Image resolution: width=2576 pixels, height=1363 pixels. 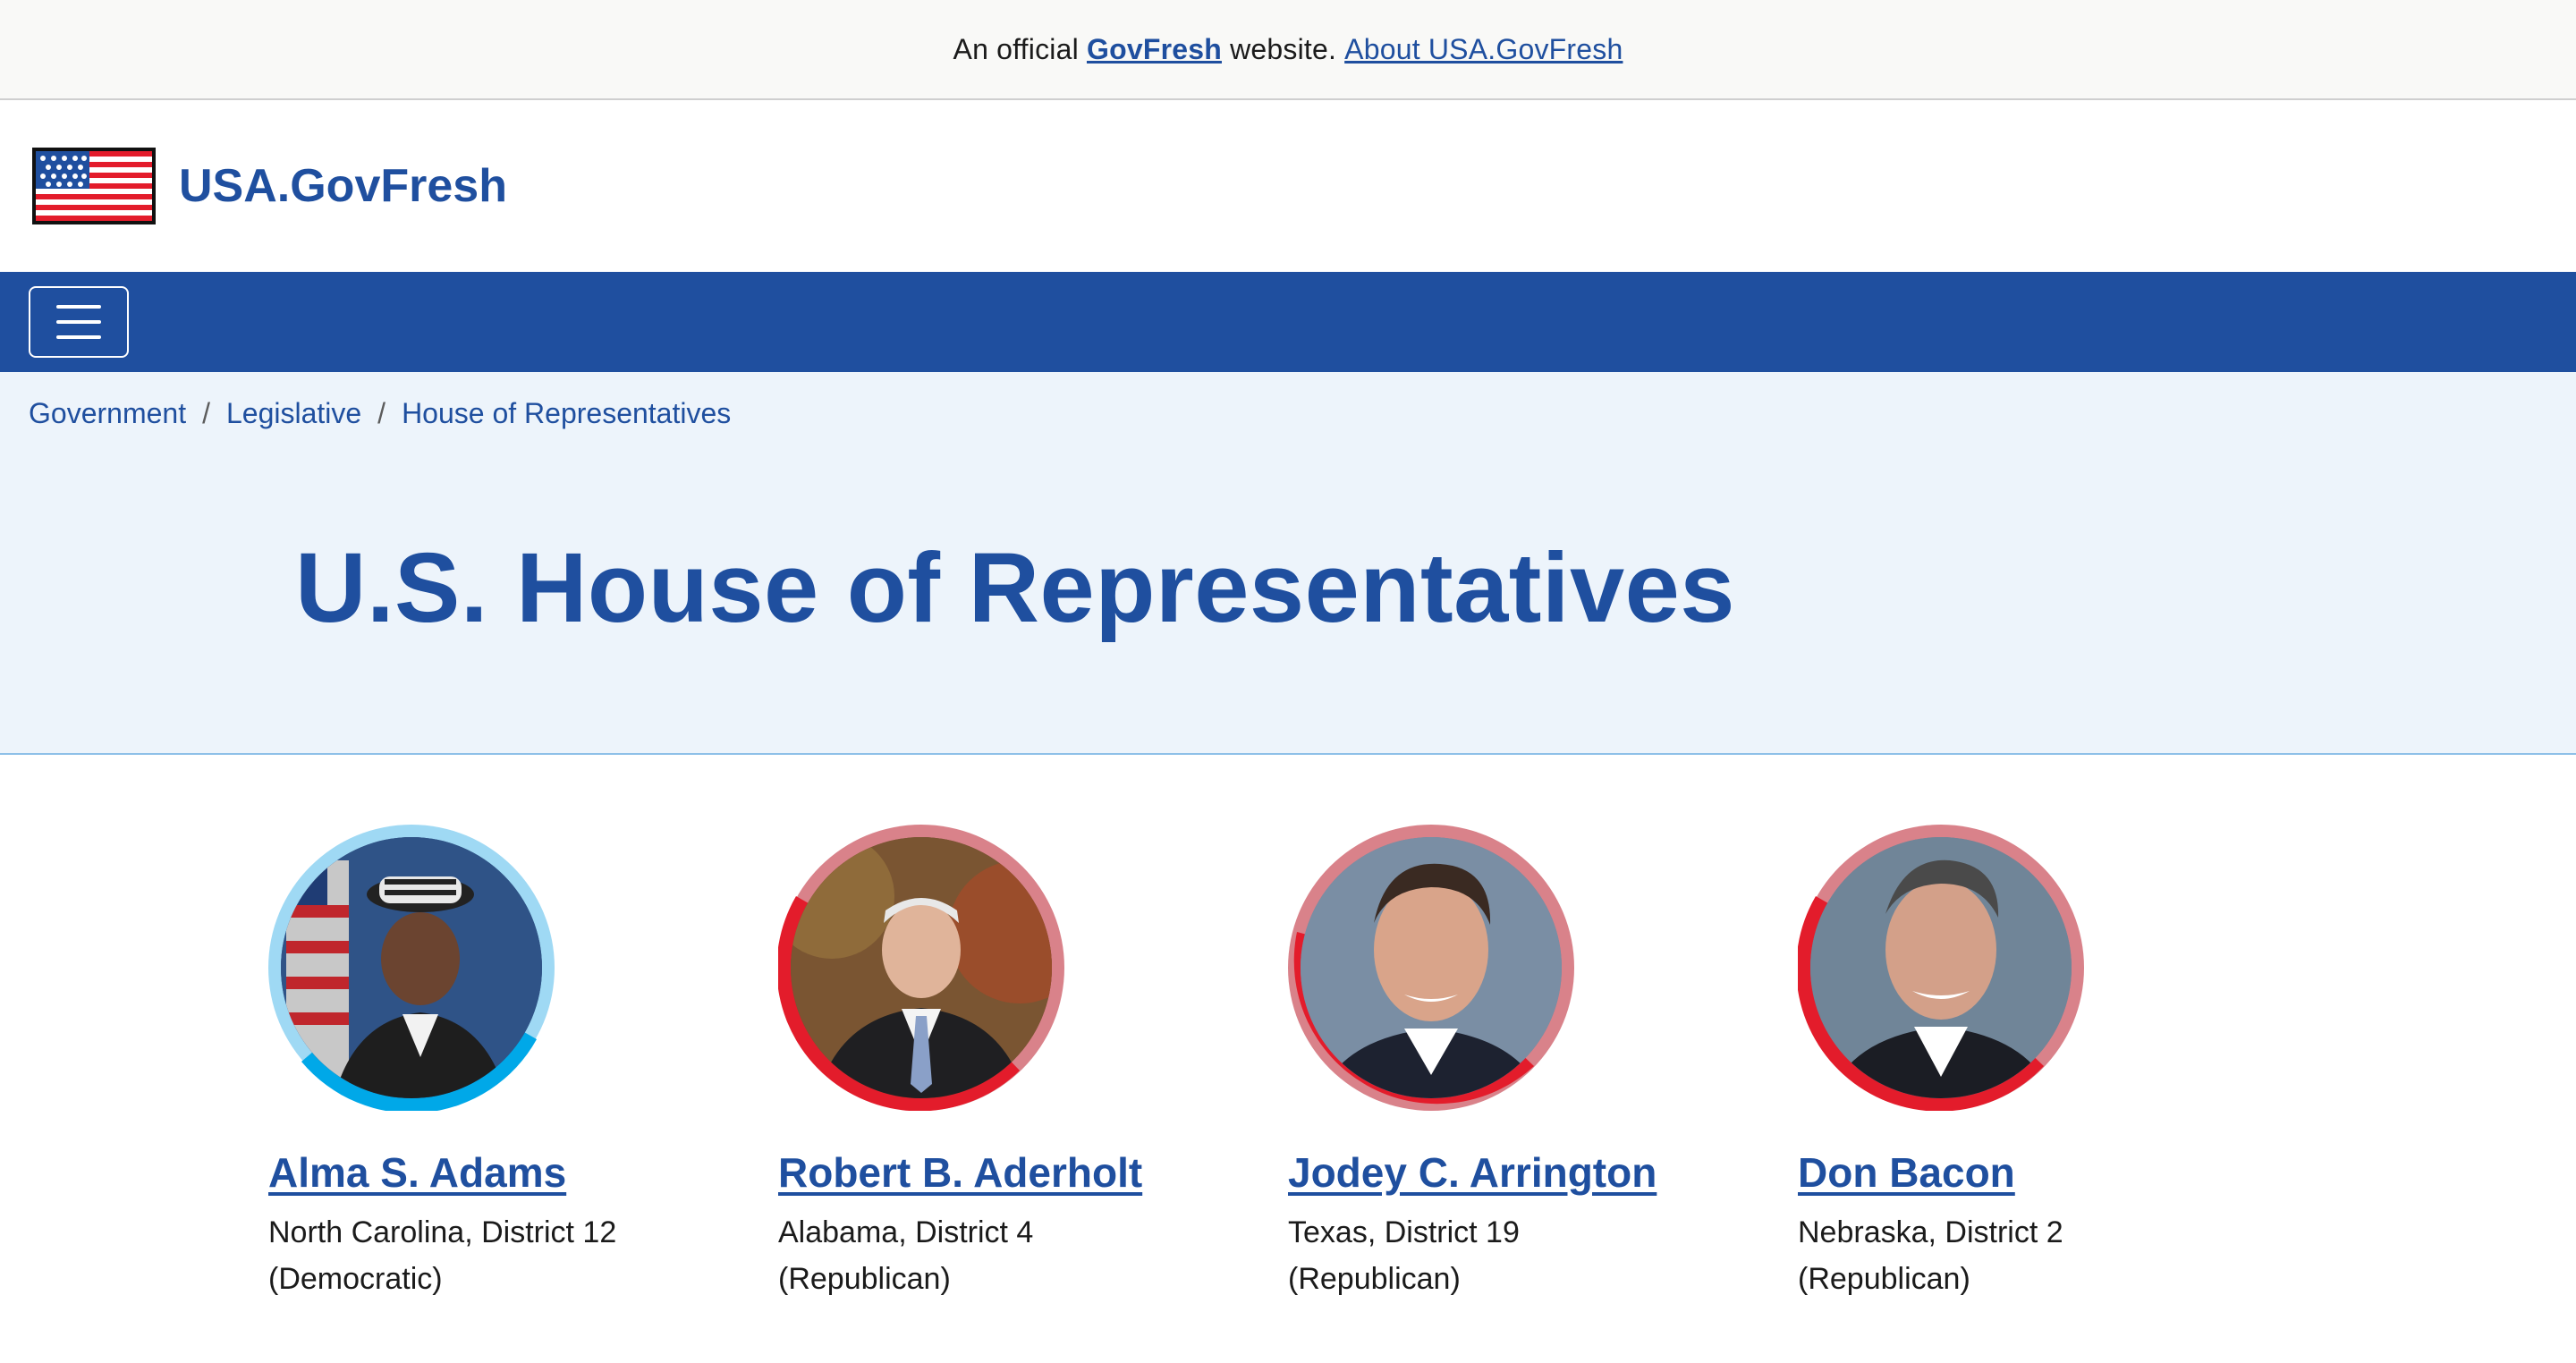 I want to click on hamburger-menu-icon, so click(x=78, y=307).